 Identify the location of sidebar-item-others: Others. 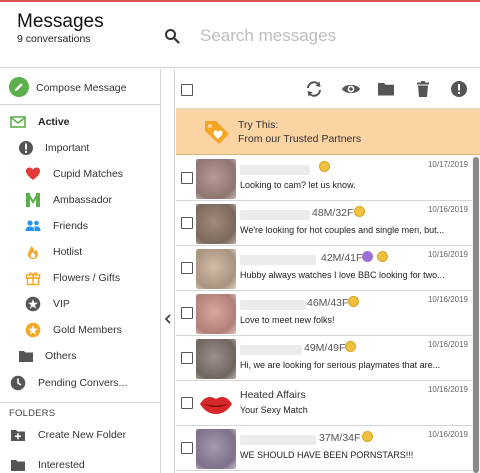
(80, 356).